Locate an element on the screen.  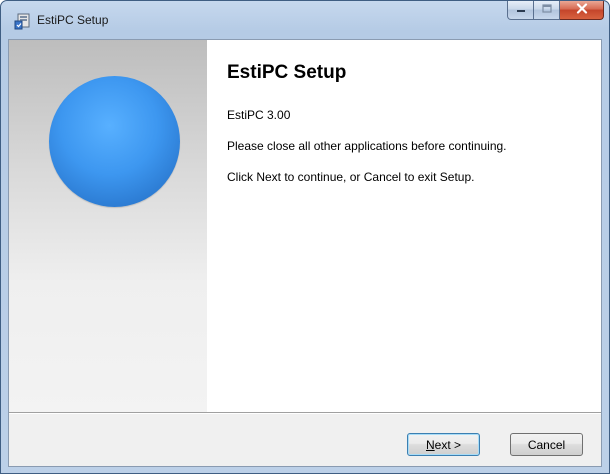
button-separator is located at coordinates (305, 413).